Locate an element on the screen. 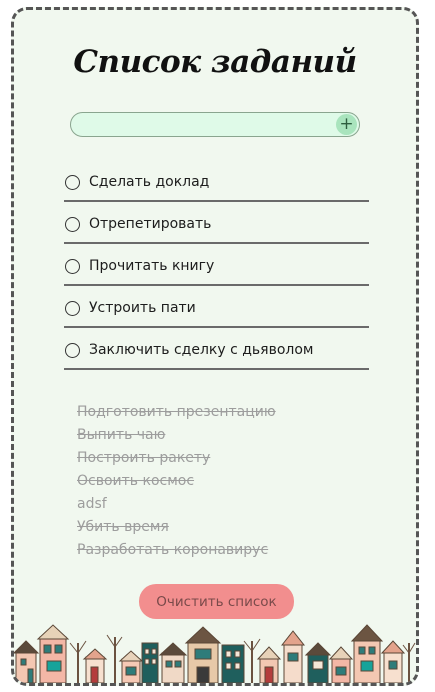 Image resolution: width=435 pixels, height=692 pixels. task-label: Отрепетировать is located at coordinates (150, 224).